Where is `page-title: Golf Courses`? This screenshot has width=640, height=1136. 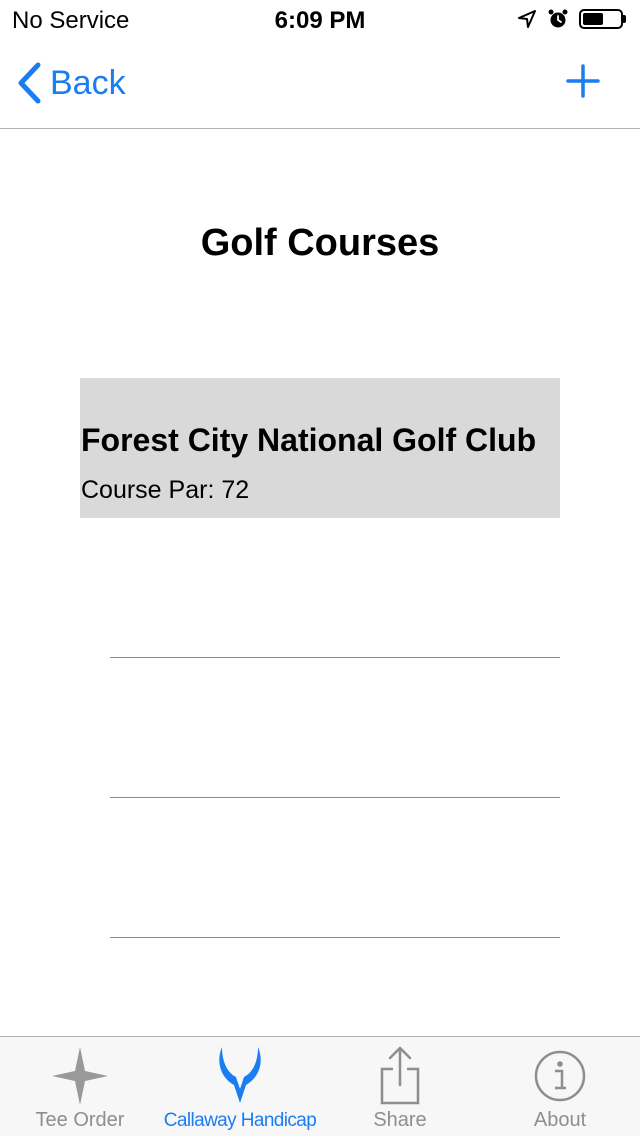
page-title: Golf Courses is located at coordinates (320, 243).